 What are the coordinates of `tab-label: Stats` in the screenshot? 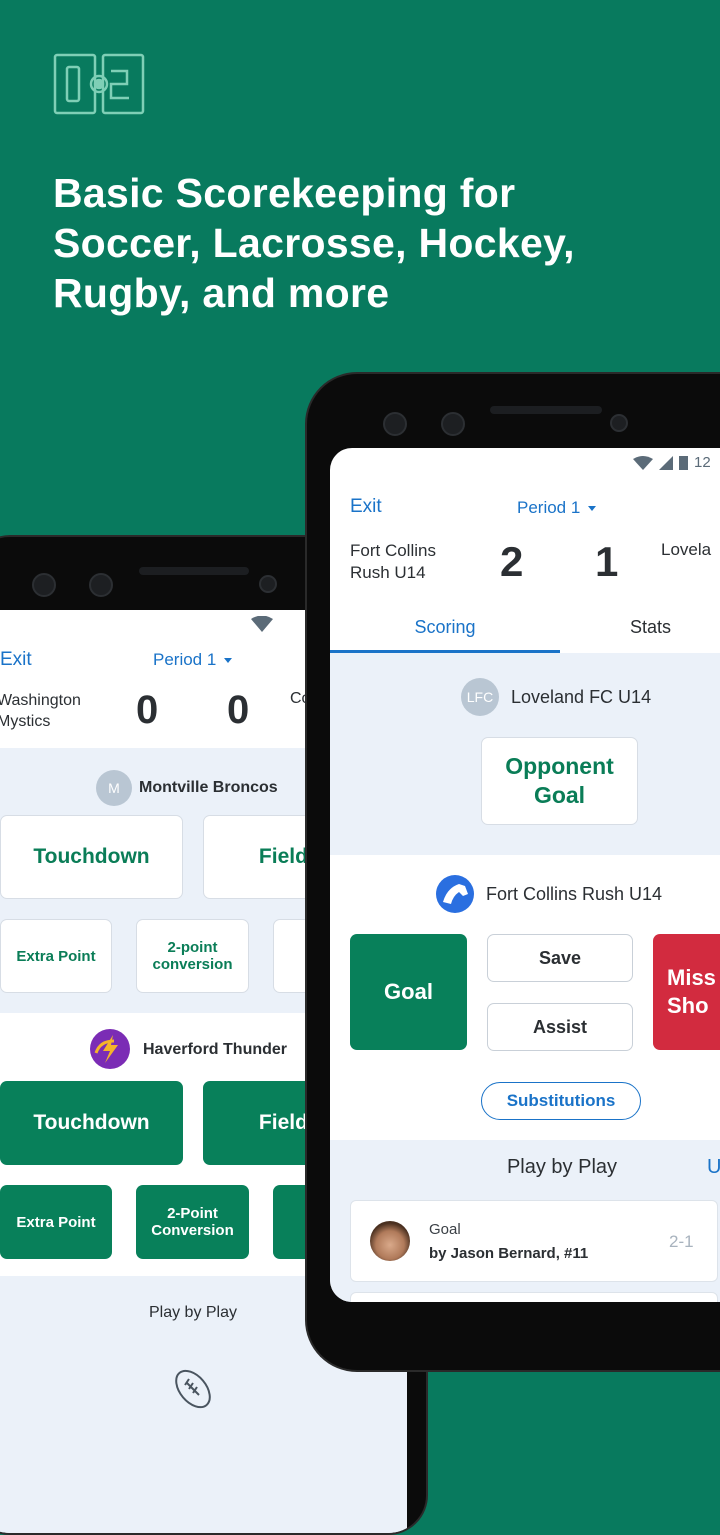 It's located at (651, 627).